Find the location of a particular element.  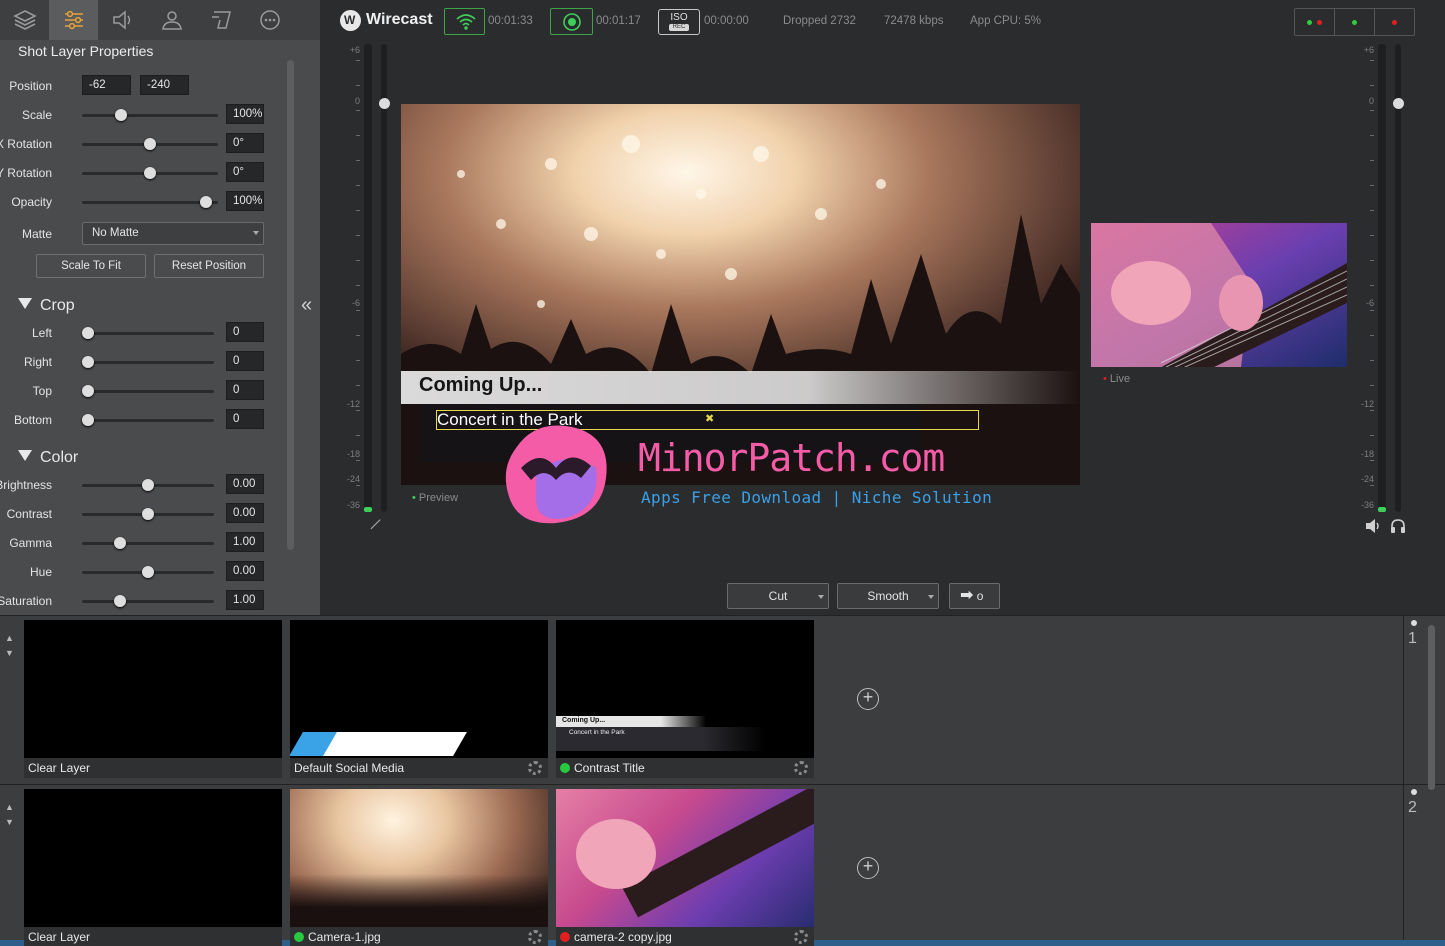

anchor-icon: ✖ is located at coordinates (709, 418).